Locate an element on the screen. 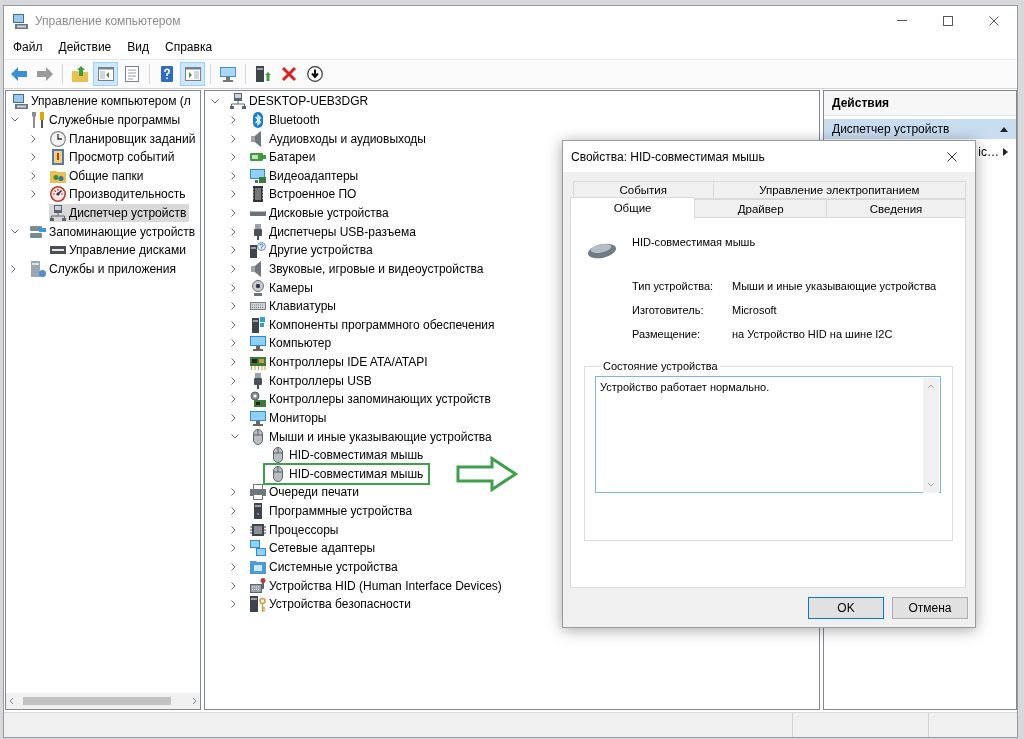 This screenshot has width=1024, height=739. tab: Общие is located at coordinates (633, 208).